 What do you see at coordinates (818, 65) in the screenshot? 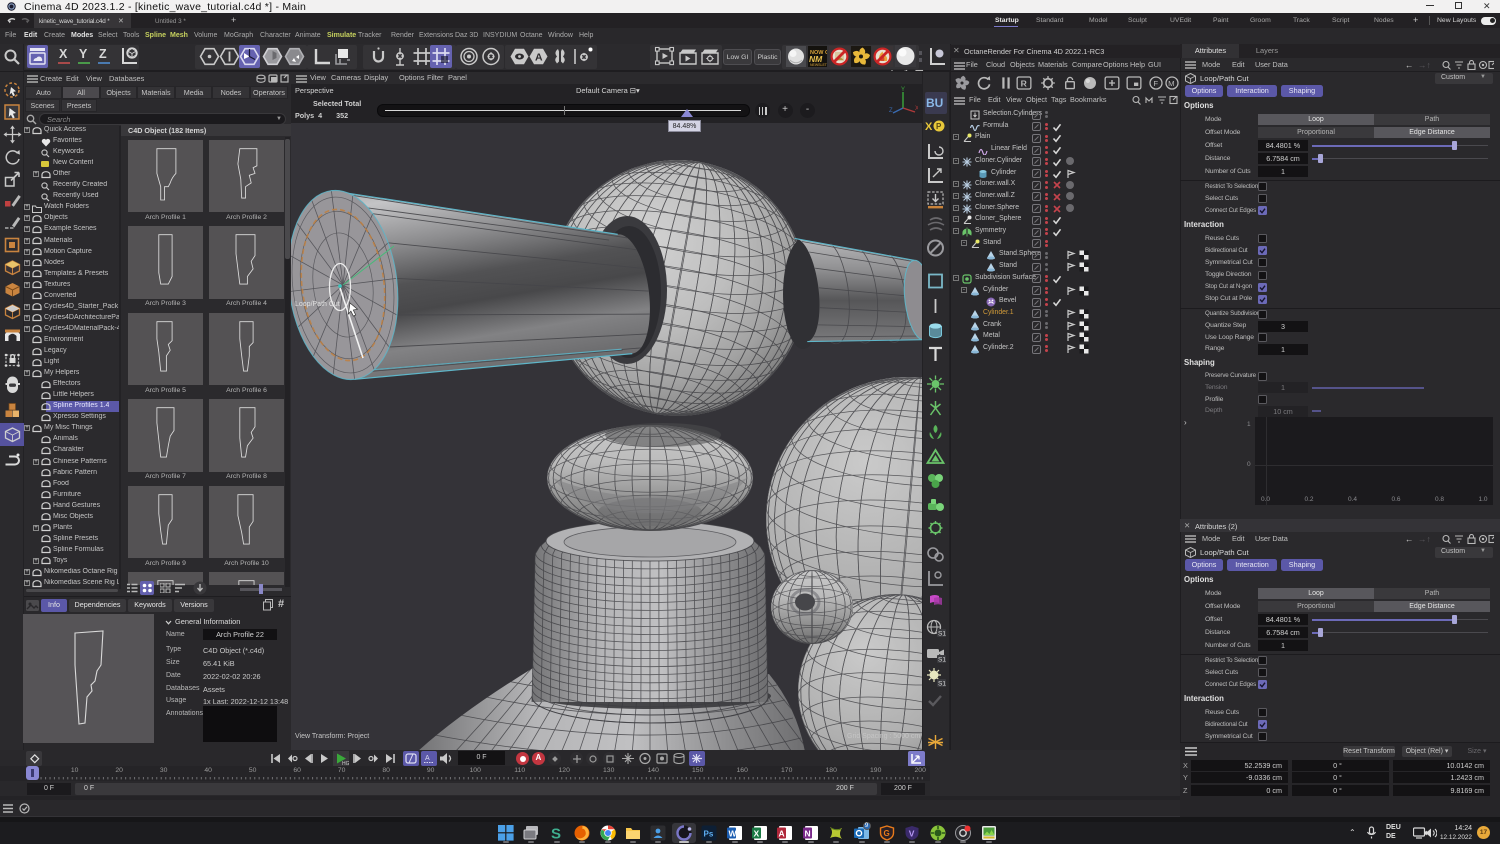
I see `svg-text: NEWSLETTER 4.0` at bounding box center [818, 65].